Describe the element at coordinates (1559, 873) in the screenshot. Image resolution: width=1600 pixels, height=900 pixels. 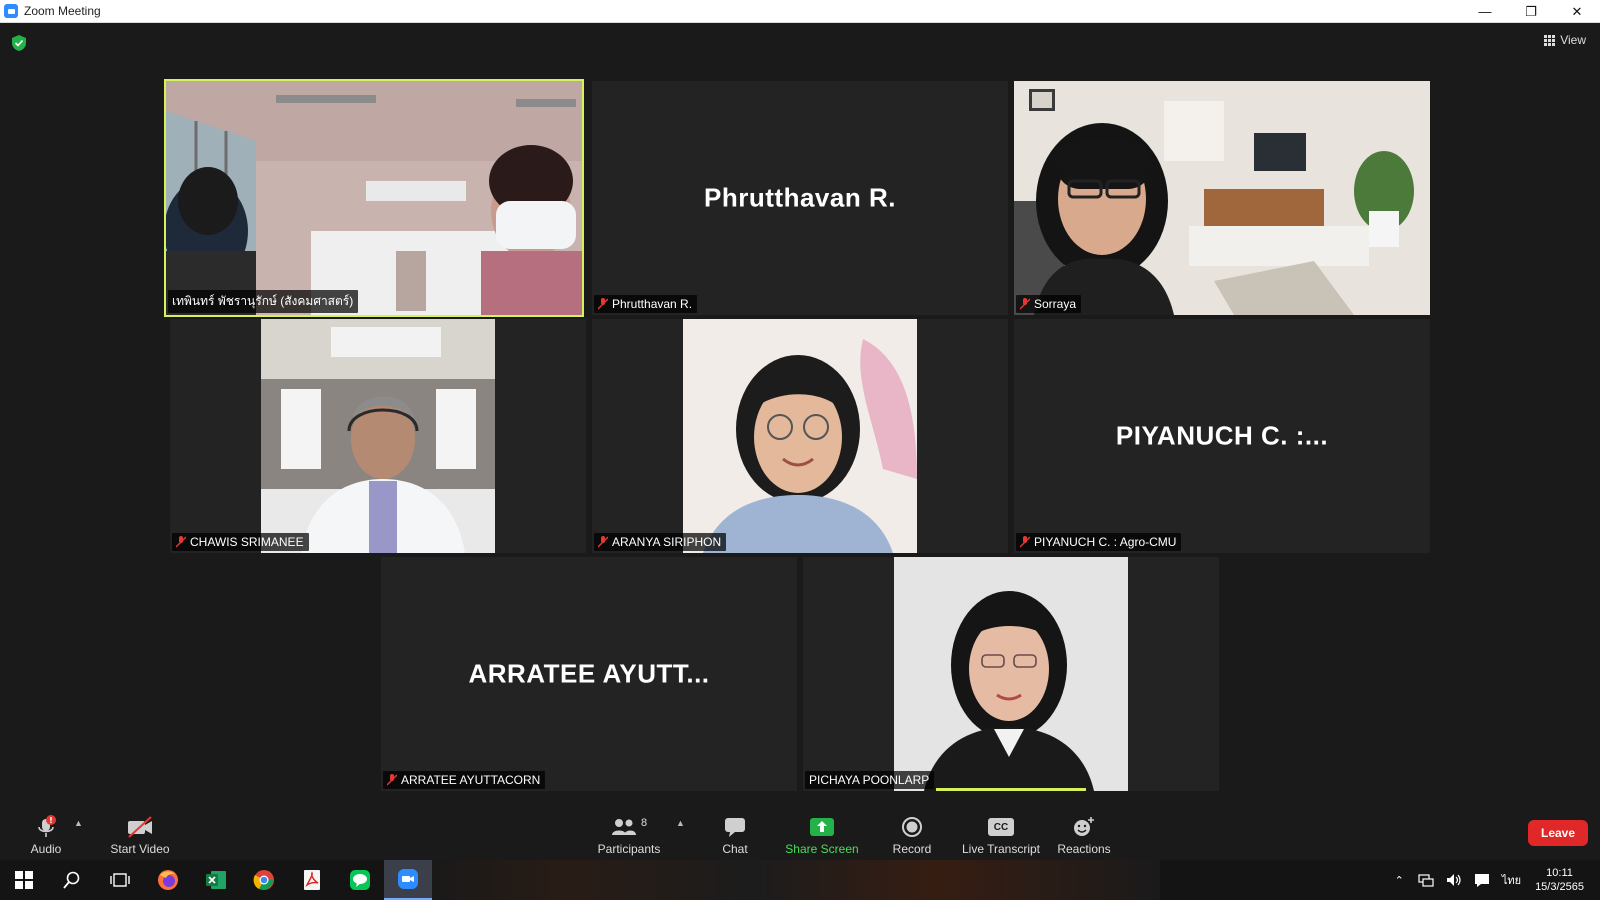
I see `clock-time: 10:11` at that location.